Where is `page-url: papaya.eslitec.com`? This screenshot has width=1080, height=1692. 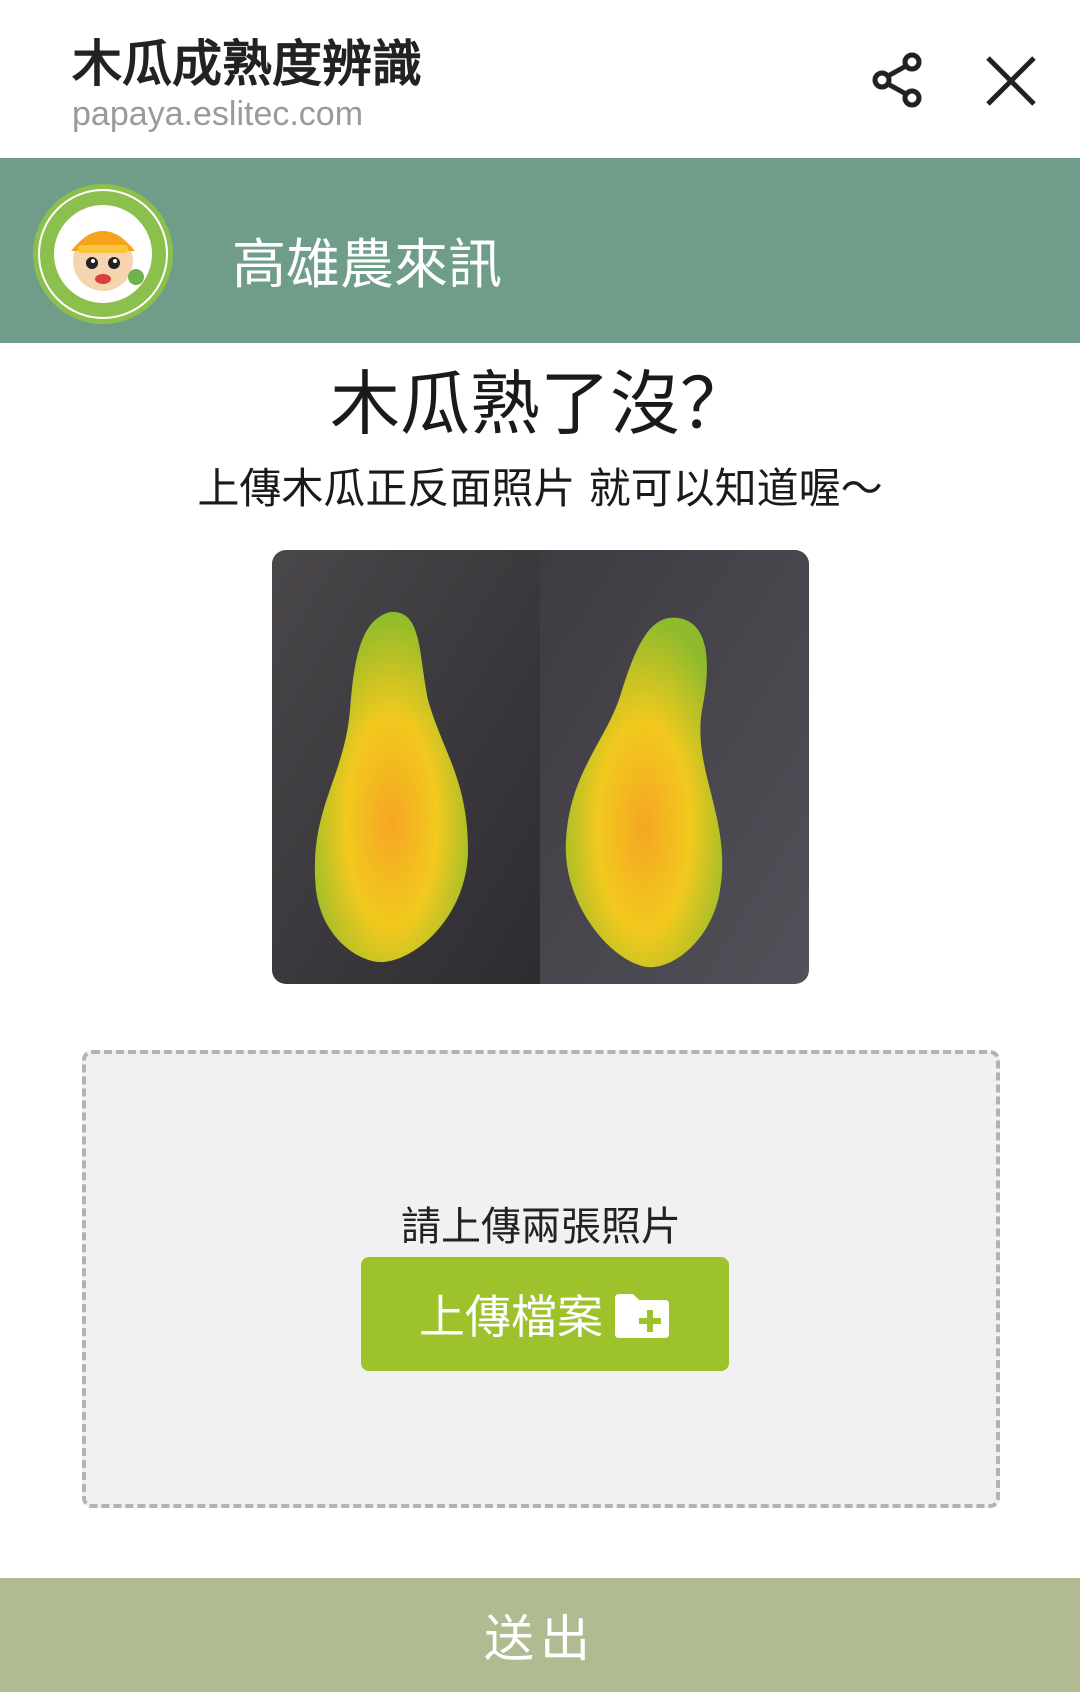
page-url: papaya.eslitec.com is located at coordinates (218, 114).